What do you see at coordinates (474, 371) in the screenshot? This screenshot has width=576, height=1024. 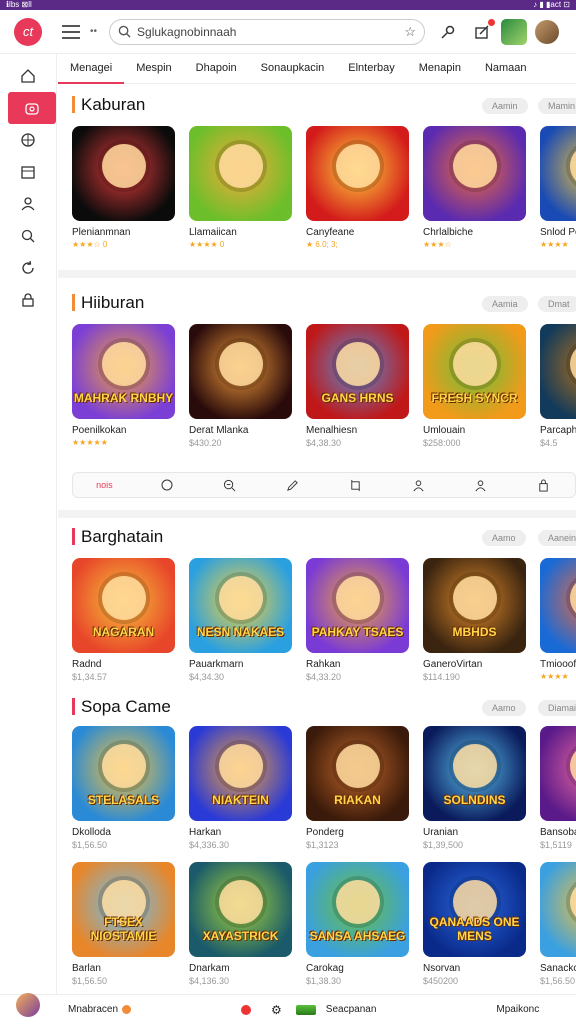 I see `game-thumbnail: FRESH SYNCR` at bounding box center [474, 371].